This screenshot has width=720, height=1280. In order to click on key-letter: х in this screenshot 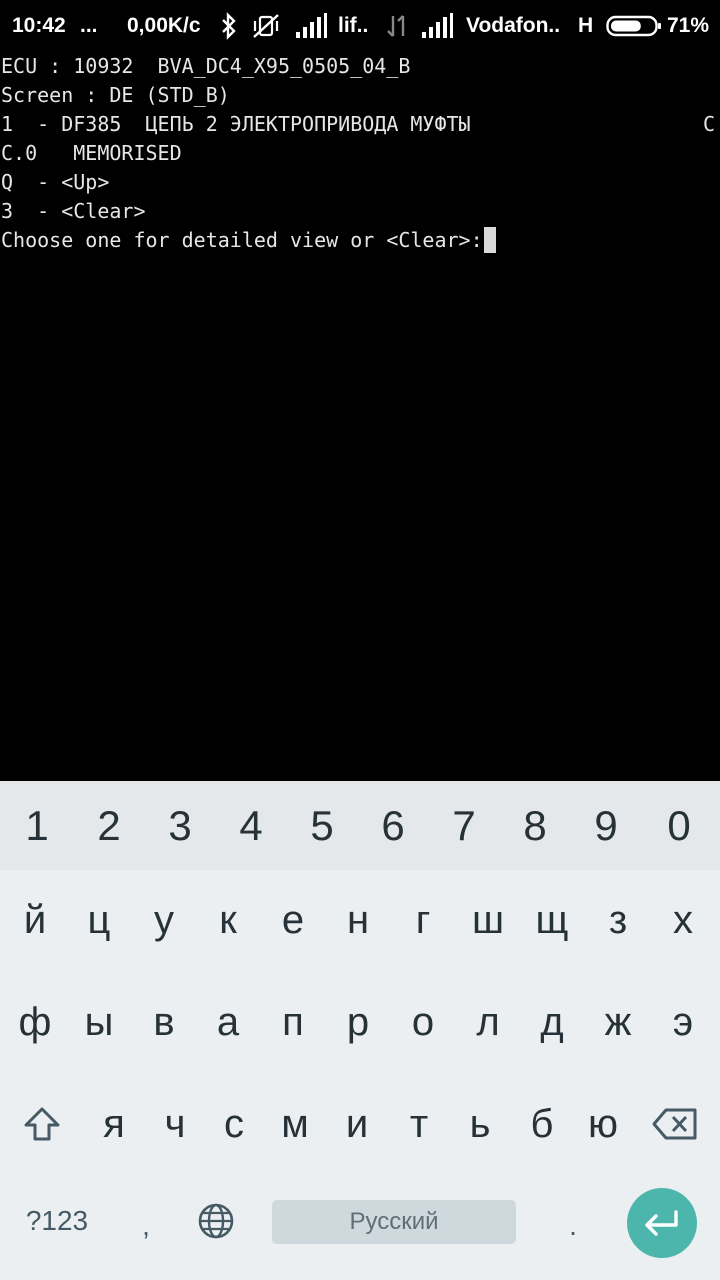, I will do `click(683, 920)`.